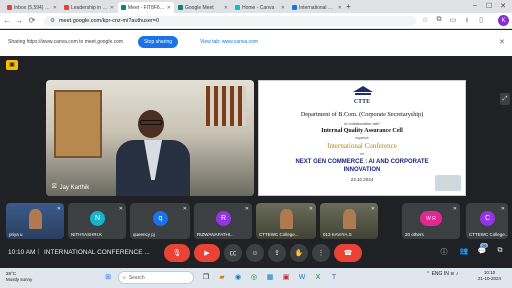  What do you see at coordinates (317, 7) in the screenshot?
I see `browser-tab: International Co... ✕` at bounding box center [317, 7].